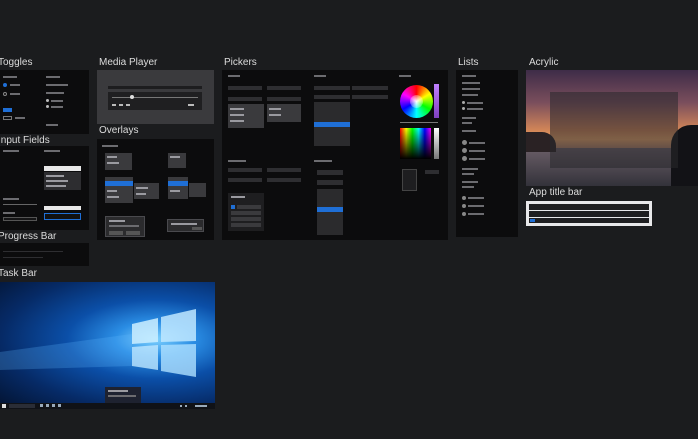 The height and width of the screenshot is (439, 698). Describe the element at coordinates (125, 226) in the screenshot. I see `dialog` at that location.